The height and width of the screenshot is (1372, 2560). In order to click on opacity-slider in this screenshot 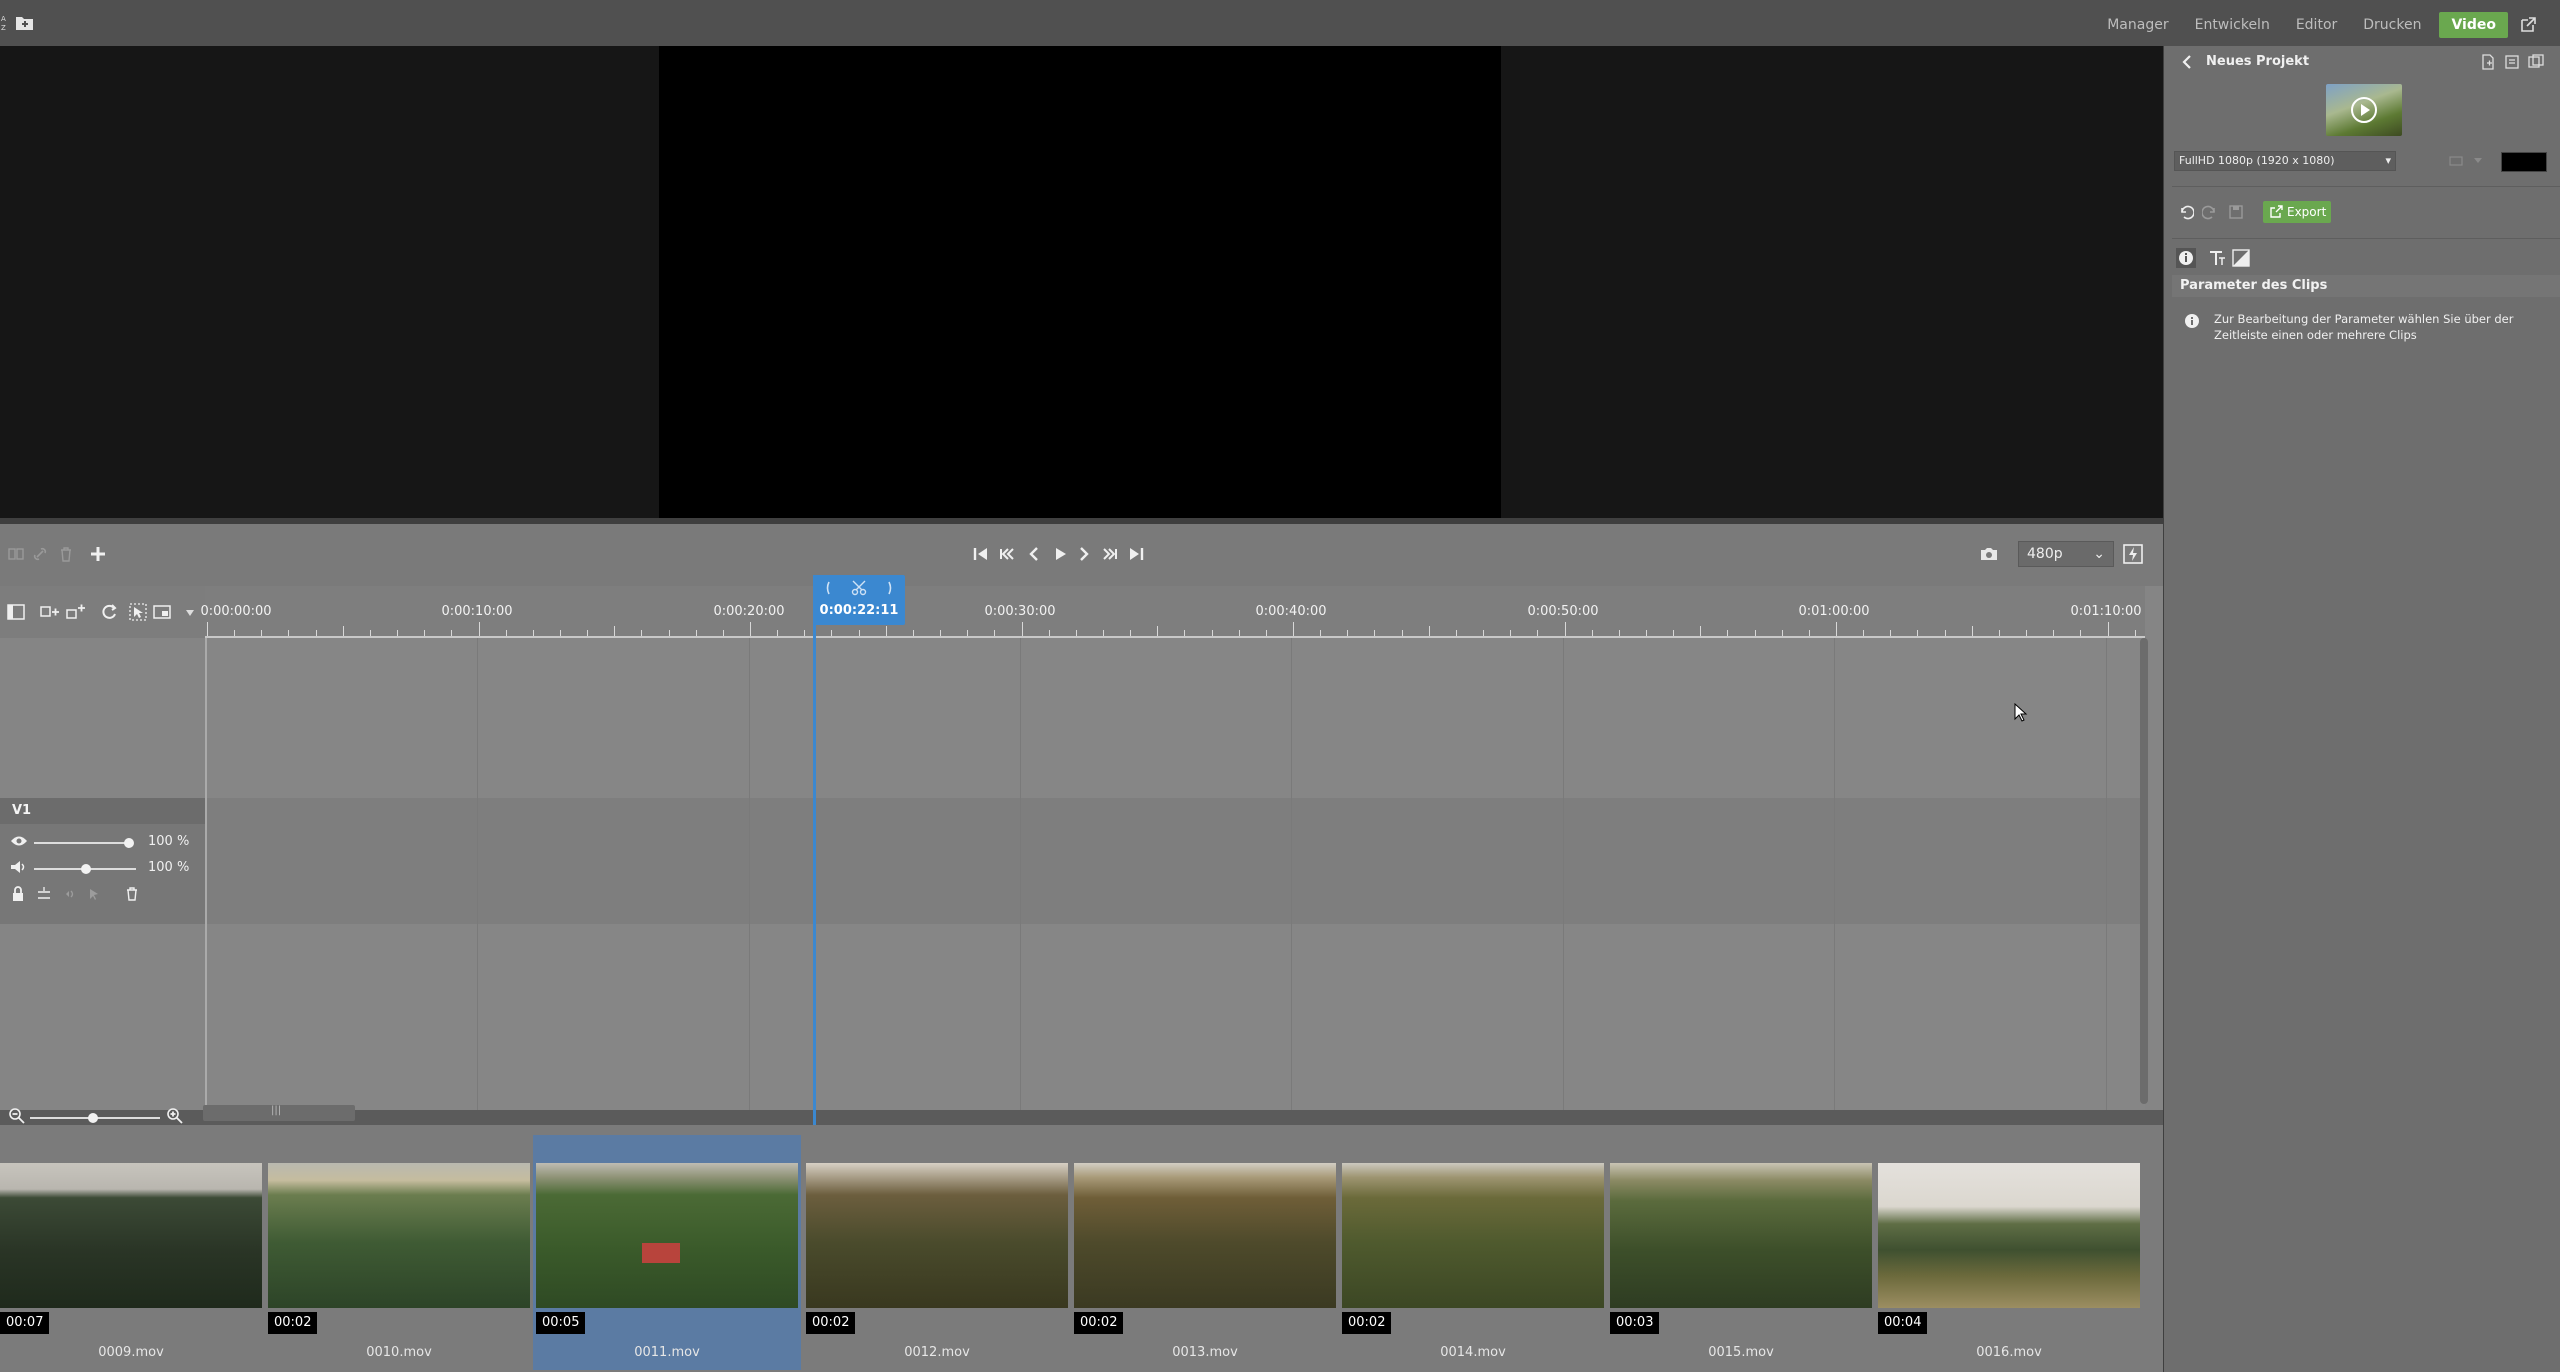, I will do `click(82, 843)`.